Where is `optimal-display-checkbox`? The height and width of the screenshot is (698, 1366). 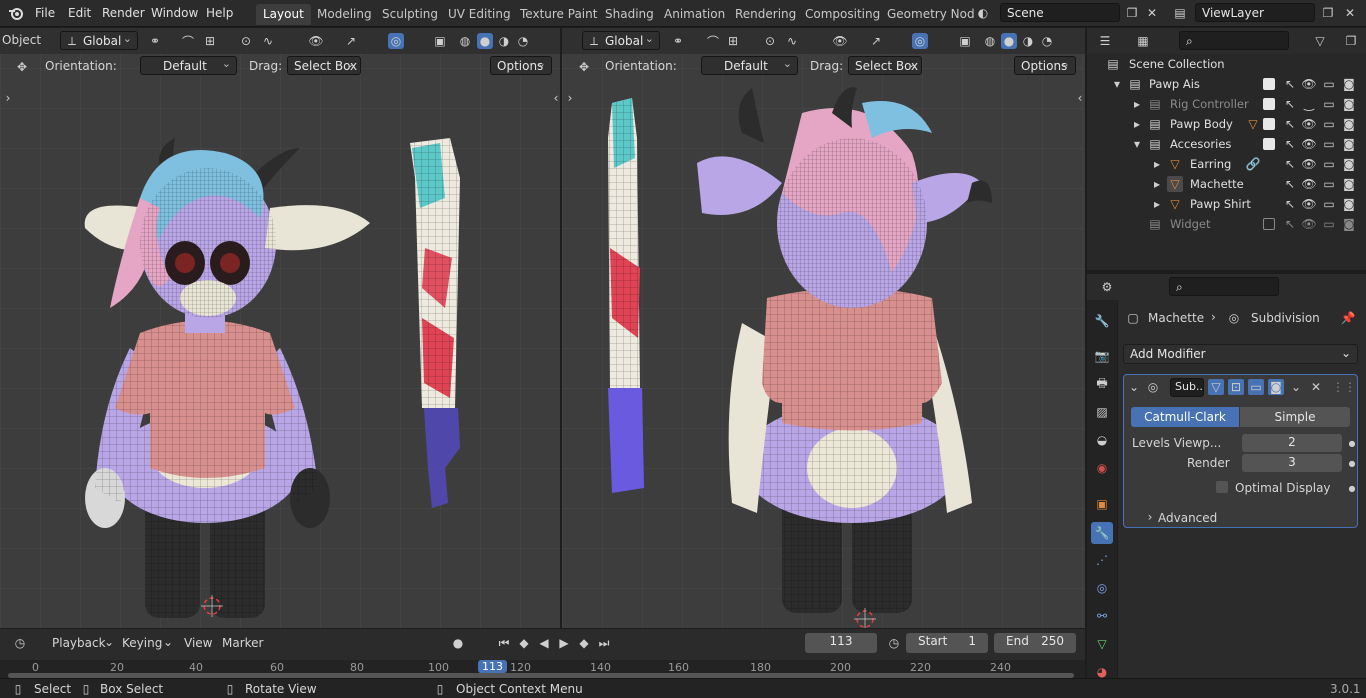 optimal-display-checkbox is located at coordinates (1222, 487).